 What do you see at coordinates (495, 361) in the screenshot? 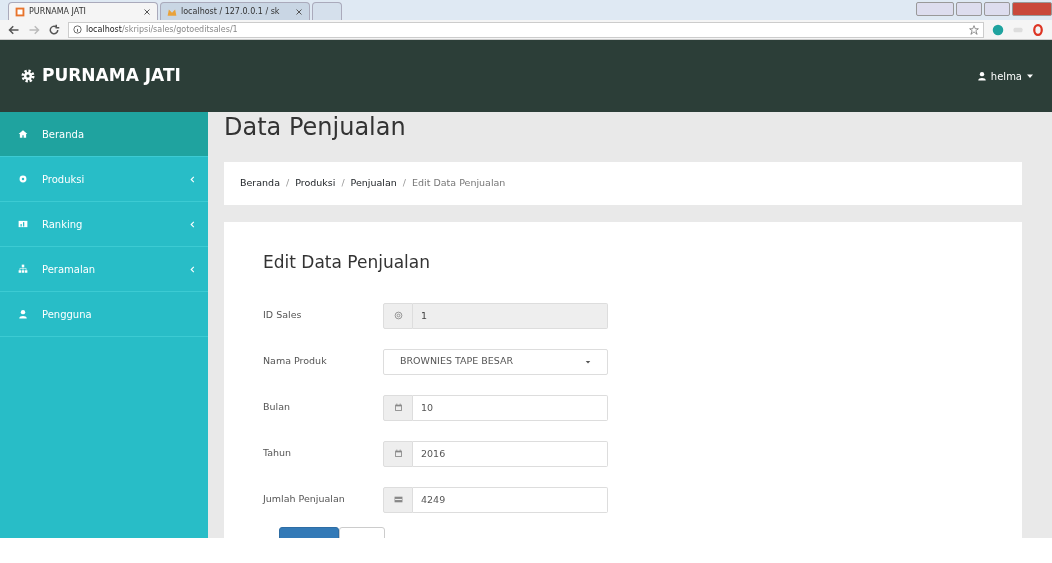
I see `product-select: BROWNIES TAPE BESAR` at bounding box center [495, 361].